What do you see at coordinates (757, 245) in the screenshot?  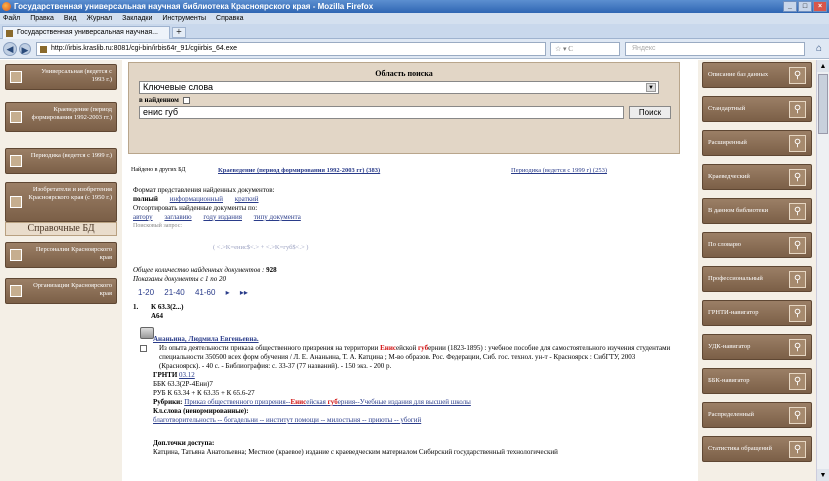 I see `search-mode-dictionary: По словарю ⚲` at bounding box center [757, 245].